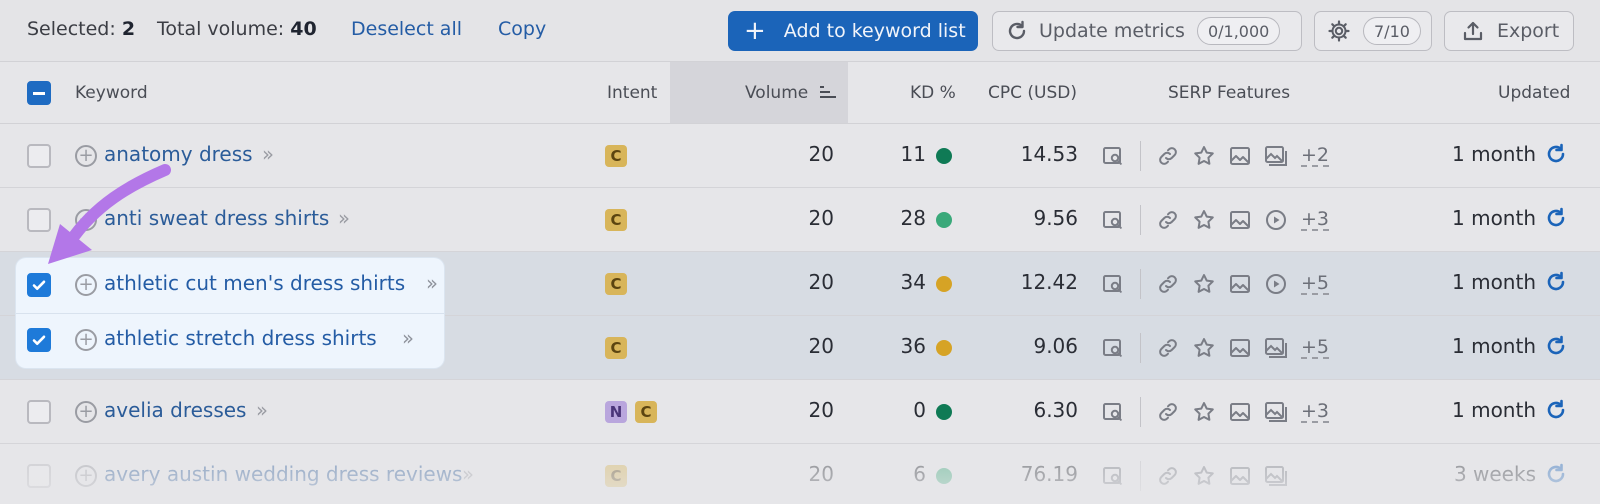  What do you see at coordinates (109, 214) in the screenshot?
I see `annotation-arrow-icon` at bounding box center [109, 214].